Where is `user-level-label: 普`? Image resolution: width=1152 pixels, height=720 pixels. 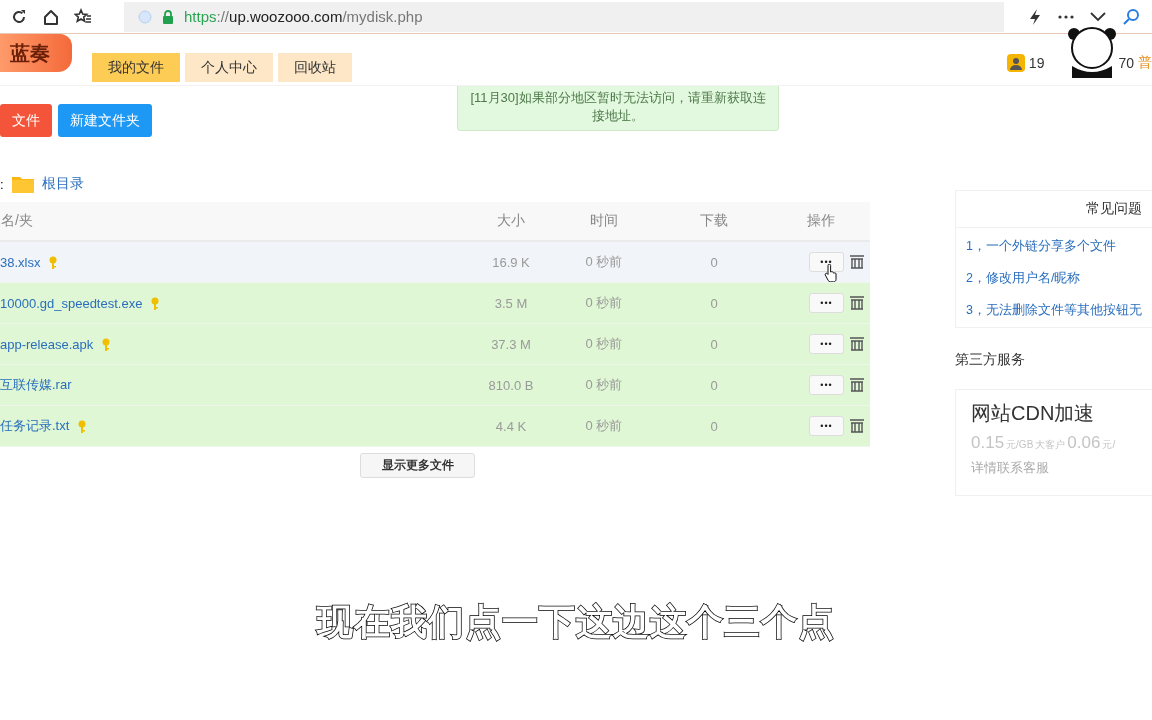 user-level-label: 普 is located at coordinates (1145, 62).